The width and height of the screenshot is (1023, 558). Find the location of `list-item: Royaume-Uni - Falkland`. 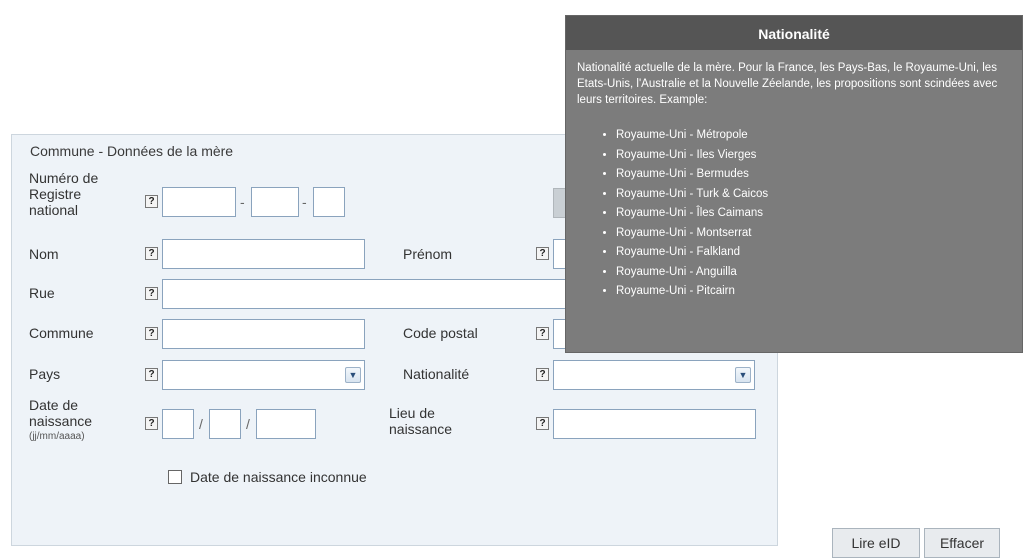

list-item: Royaume-Uni - Falkland is located at coordinates (819, 253).